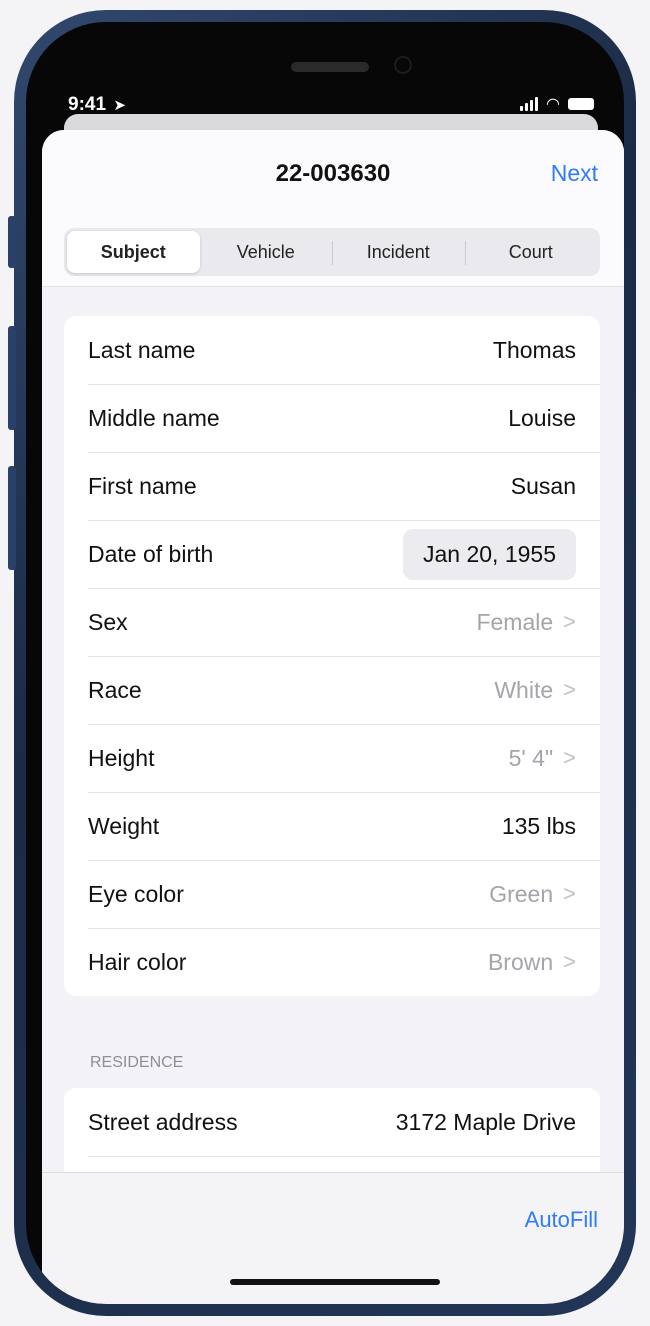 The width and height of the screenshot is (650, 1326). I want to click on page-title: 22-003630, so click(333, 173).